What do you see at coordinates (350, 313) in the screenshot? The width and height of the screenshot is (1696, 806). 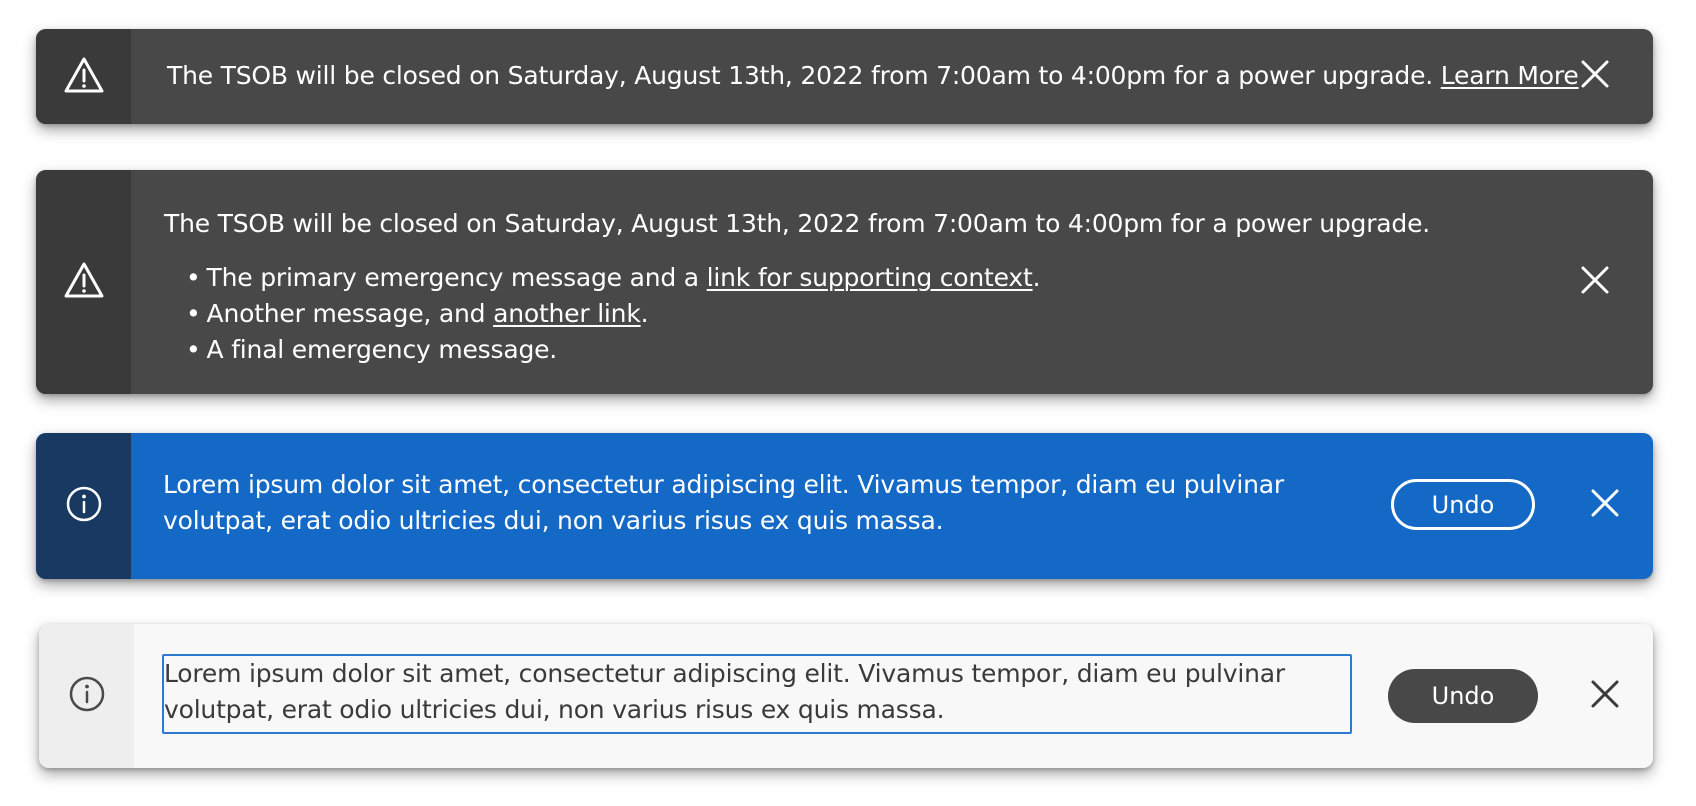 I see `list-item-text: Another message, and` at bounding box center [350, 313].